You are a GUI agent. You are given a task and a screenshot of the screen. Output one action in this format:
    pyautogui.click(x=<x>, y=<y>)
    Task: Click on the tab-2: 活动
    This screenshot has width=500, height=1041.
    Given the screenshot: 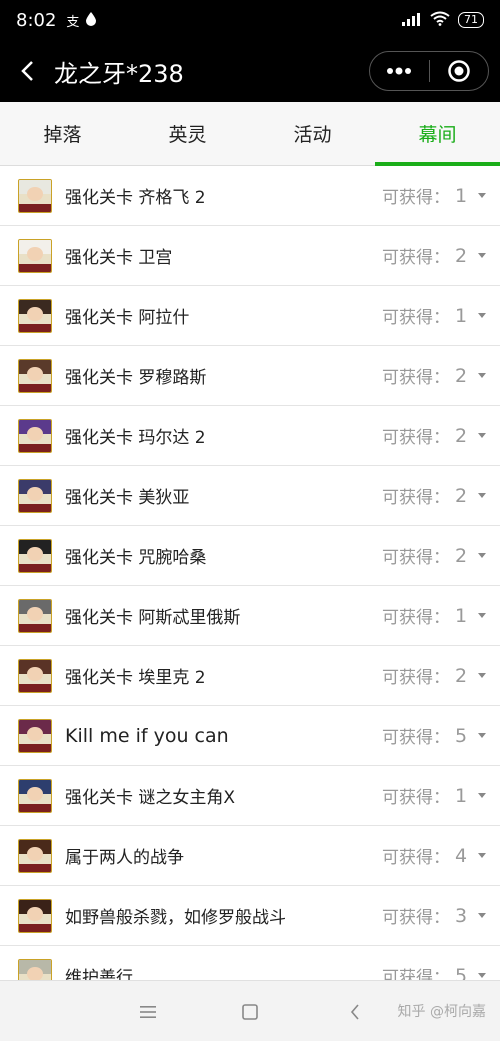 What is the action you would take?
    pyautogui.click(x=312, y=133)
    